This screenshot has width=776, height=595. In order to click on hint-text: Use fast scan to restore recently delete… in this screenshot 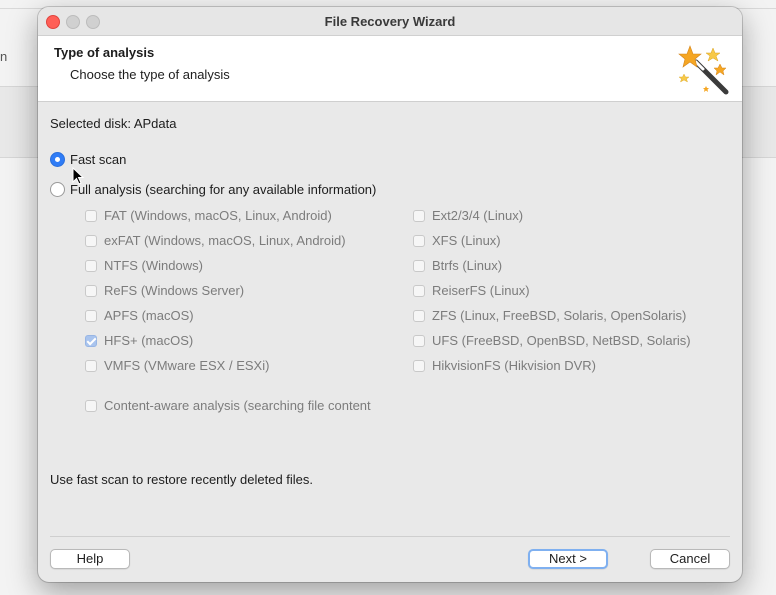, I will do `click(182, 479)`.